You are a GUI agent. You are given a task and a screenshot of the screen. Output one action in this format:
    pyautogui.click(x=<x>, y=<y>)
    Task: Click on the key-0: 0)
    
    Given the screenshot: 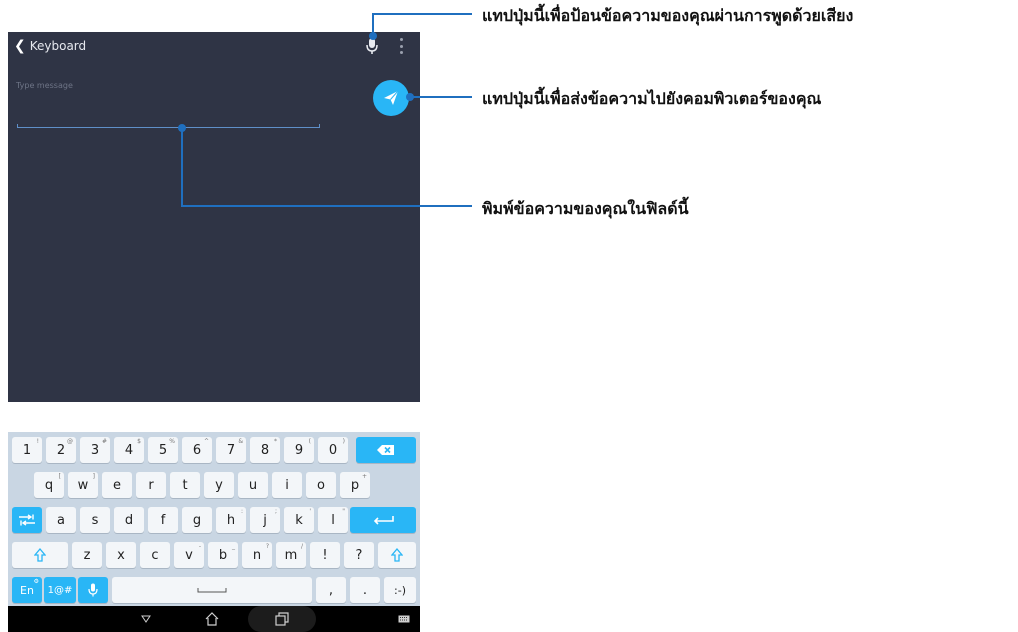 What is the action you would take?
    pyautogui.click(x=333, y=450)
    